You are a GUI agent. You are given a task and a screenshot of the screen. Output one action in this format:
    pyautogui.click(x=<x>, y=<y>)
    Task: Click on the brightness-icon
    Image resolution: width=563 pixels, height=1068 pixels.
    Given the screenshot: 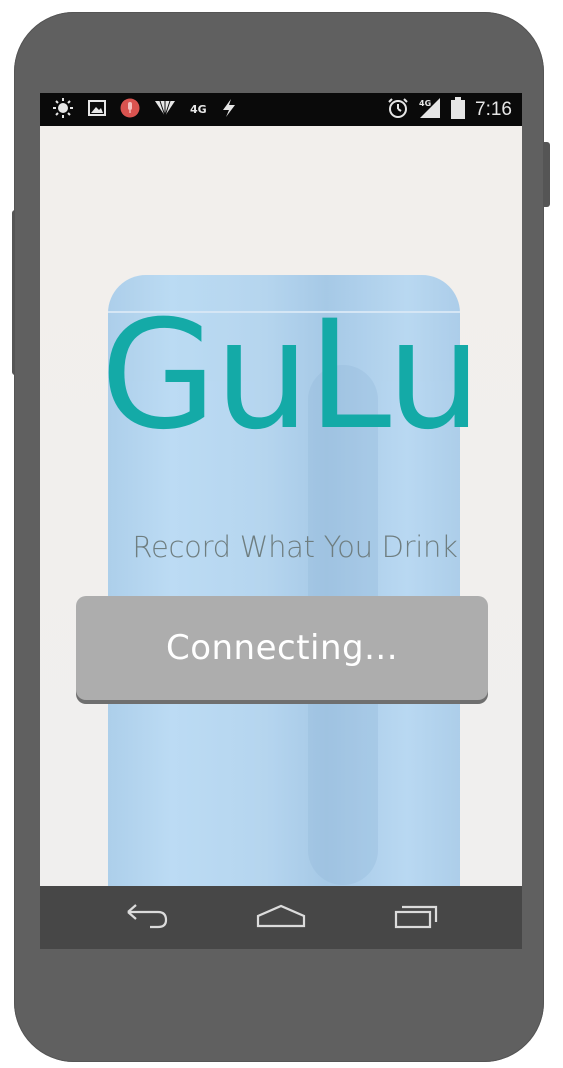 What is the action you would take?
    pyautogui.click(x=63, y=110)
    